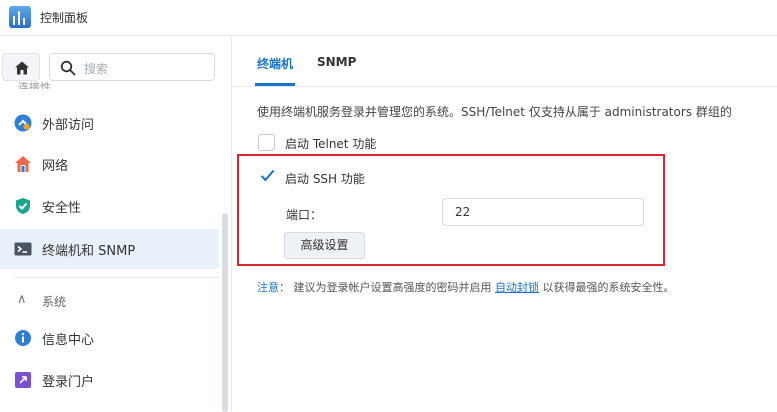 Image resolution: width=777 pixels, height=412 pixels. Describe the element at coordinates (392, 287) in the screenshot. I see `note-text: 建议为登录帐户设置高强度的密码并启用` at that location.